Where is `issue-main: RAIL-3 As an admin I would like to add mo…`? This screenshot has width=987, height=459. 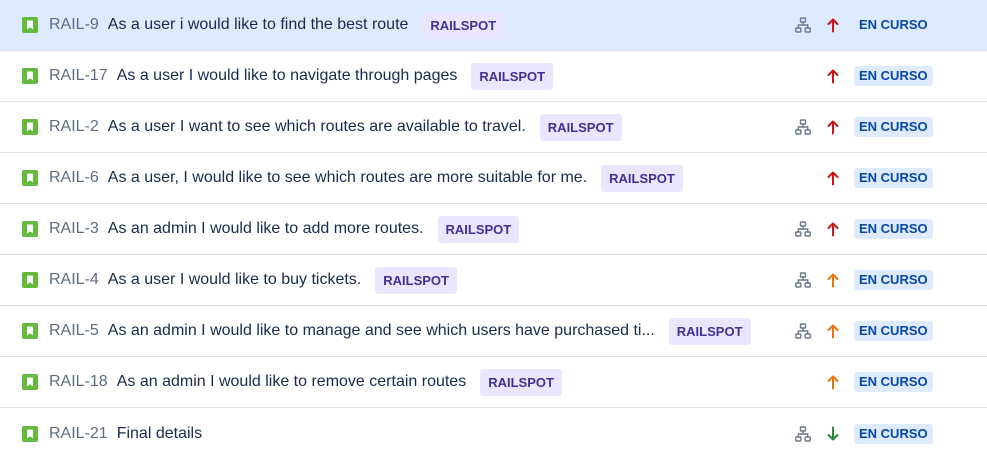 issue-main: RAIL-3 As an admin I would like to add mo… is located at coordinates (403, 229).